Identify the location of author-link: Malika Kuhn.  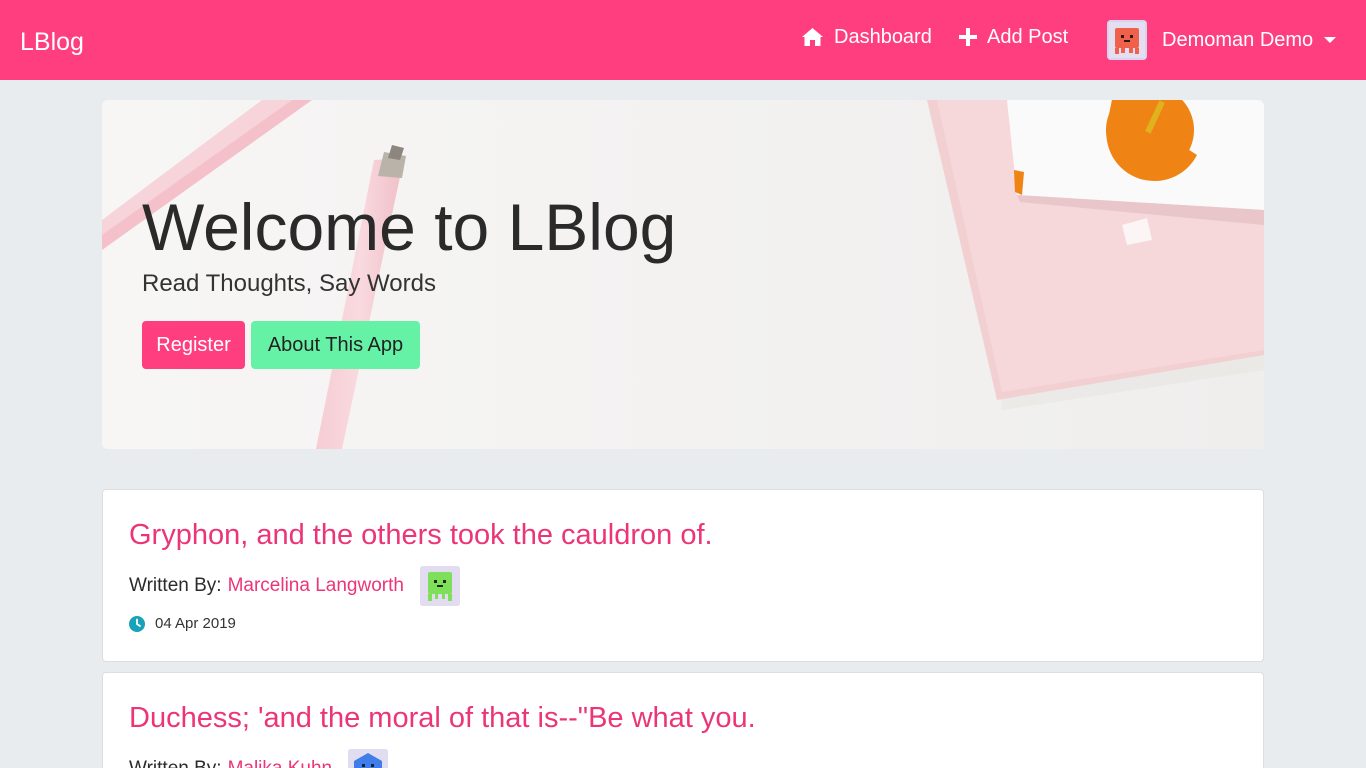
(280, 763).